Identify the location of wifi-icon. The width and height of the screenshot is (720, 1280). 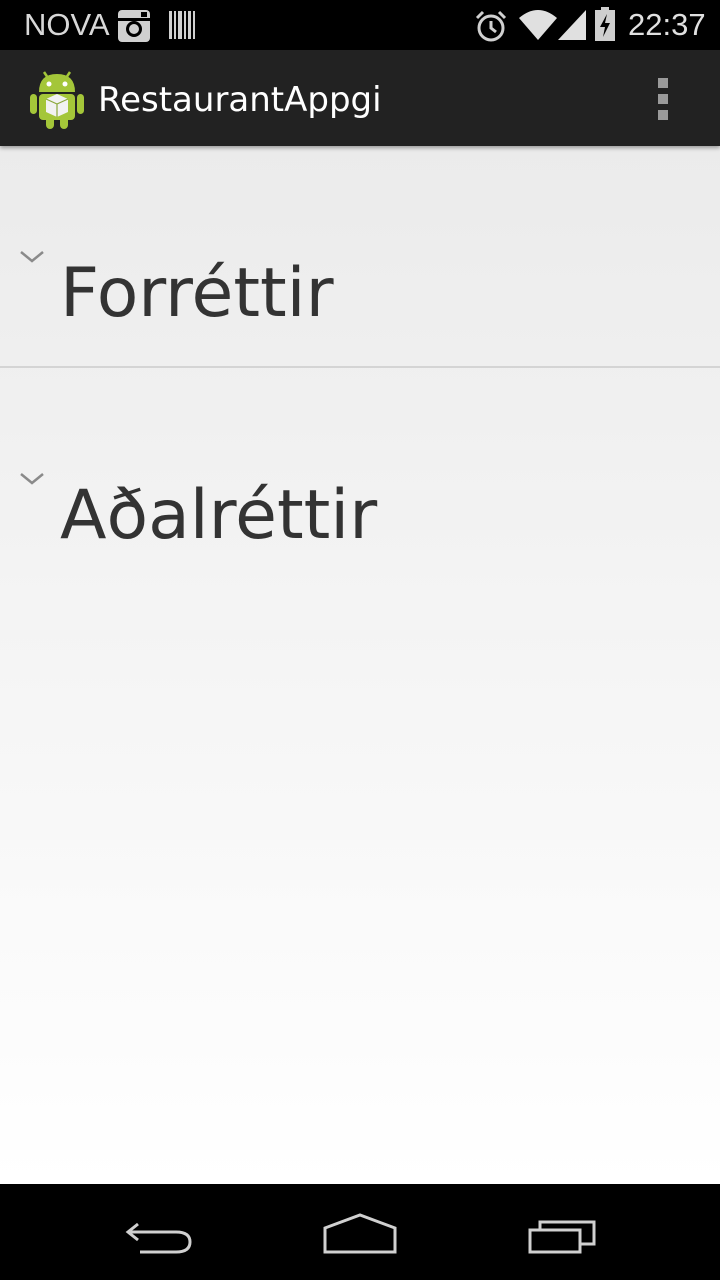
(538, 25).